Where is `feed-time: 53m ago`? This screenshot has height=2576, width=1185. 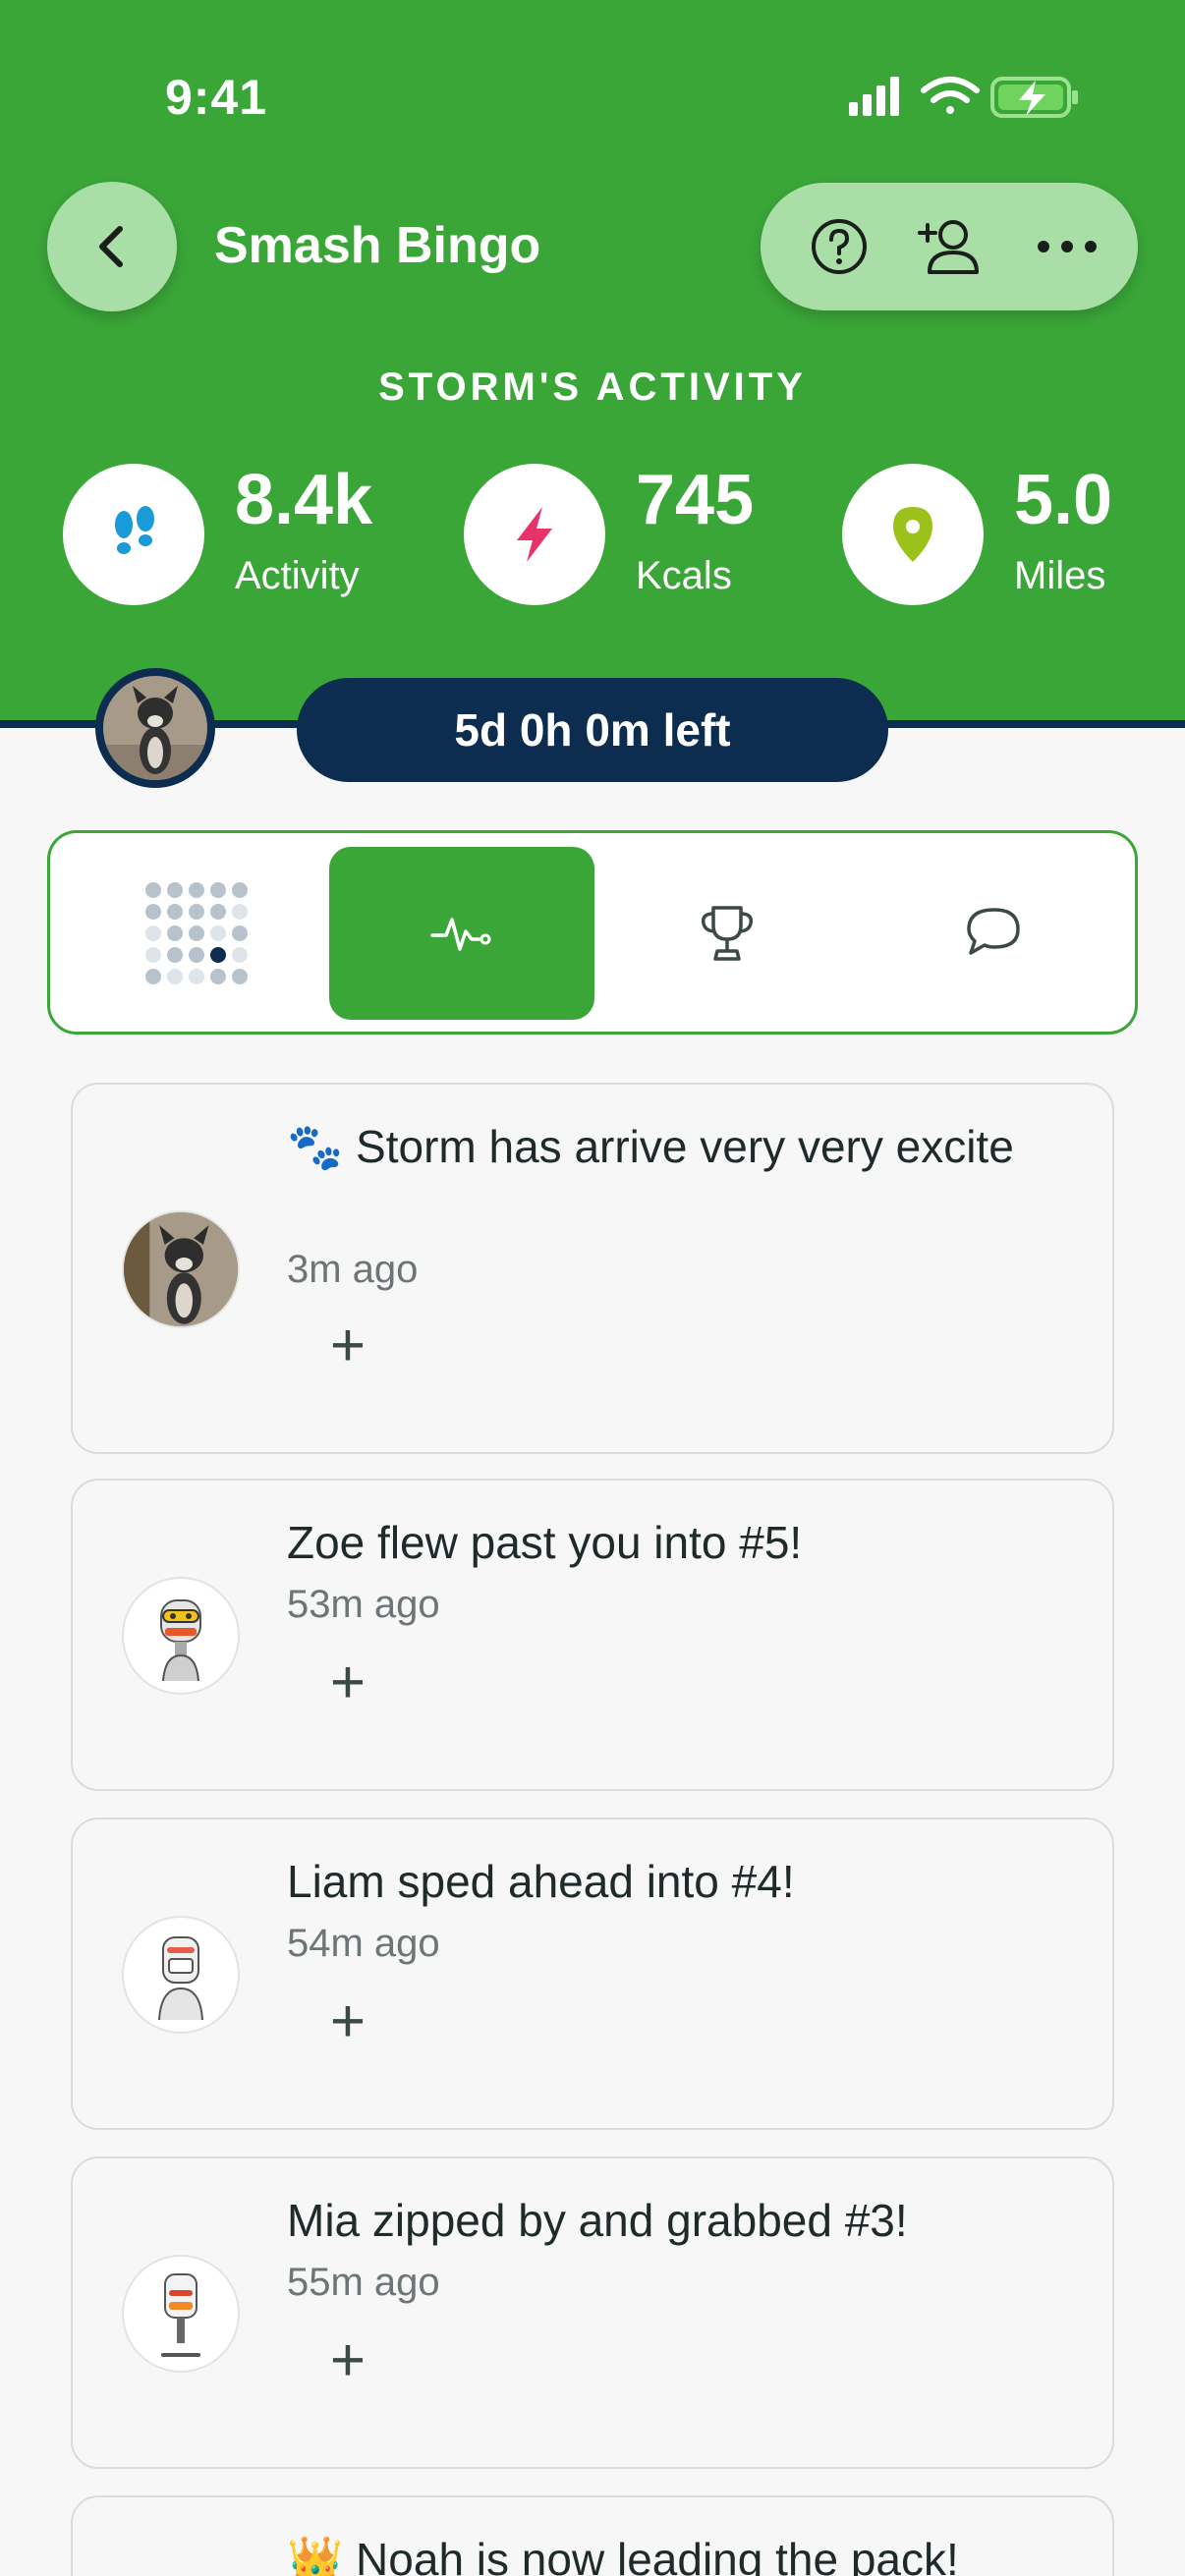
feed-time: 53m ago is located at coordinates (364, 1604).